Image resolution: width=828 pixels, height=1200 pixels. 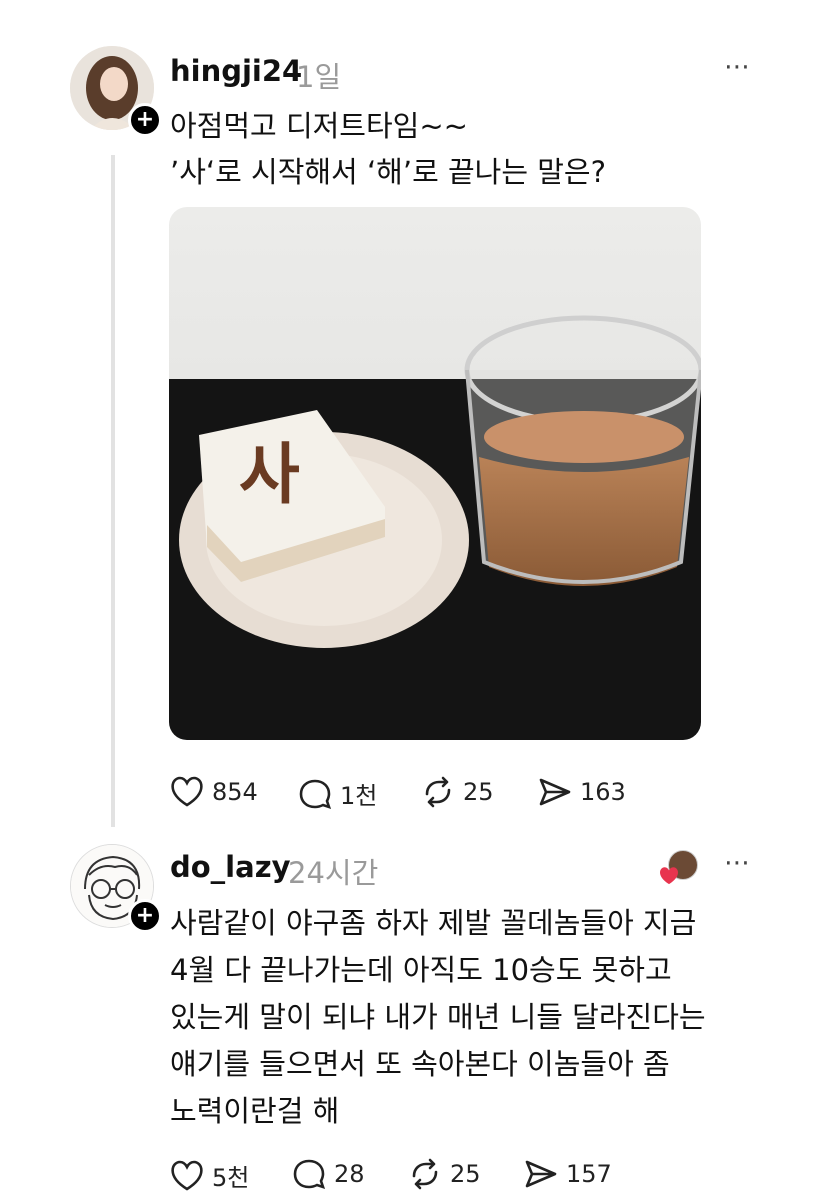 What do you see at coordinates (113, 491) in the screenshot?
I see `thread-line` at bounding box center [113, 491].